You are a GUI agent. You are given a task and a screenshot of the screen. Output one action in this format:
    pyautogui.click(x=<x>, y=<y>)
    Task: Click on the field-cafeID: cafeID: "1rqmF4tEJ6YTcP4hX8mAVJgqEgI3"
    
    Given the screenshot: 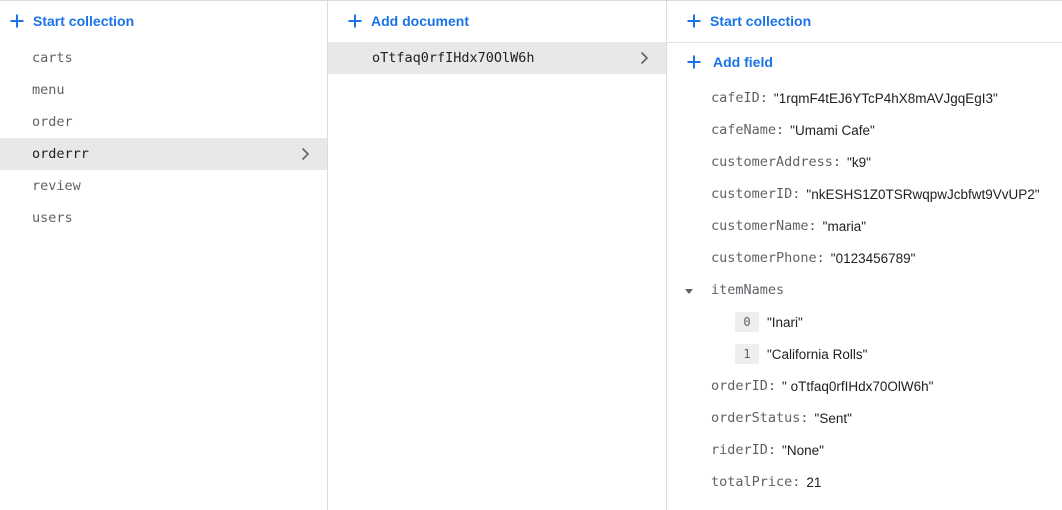 What is the action you would take?
    pyautogui.click(x=854, y=98)
    